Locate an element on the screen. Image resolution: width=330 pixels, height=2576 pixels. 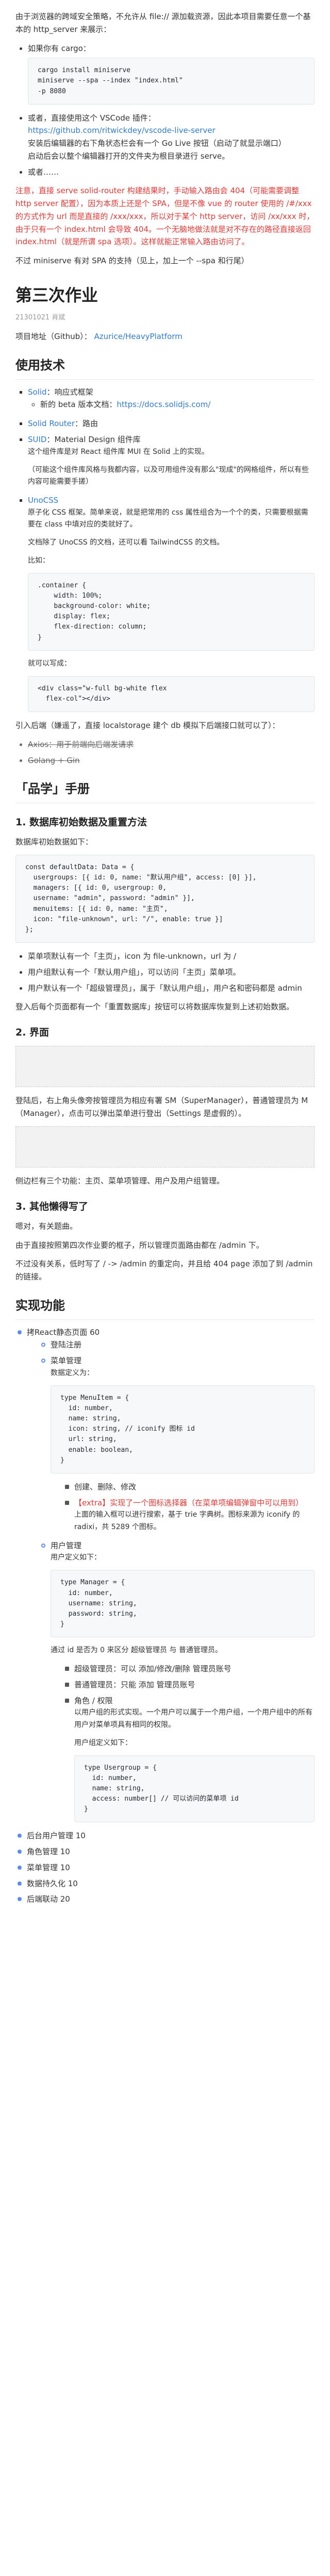
db-section-heading: 1. 数据库初始数据及重置方法 is located at coordinates (81, 822).